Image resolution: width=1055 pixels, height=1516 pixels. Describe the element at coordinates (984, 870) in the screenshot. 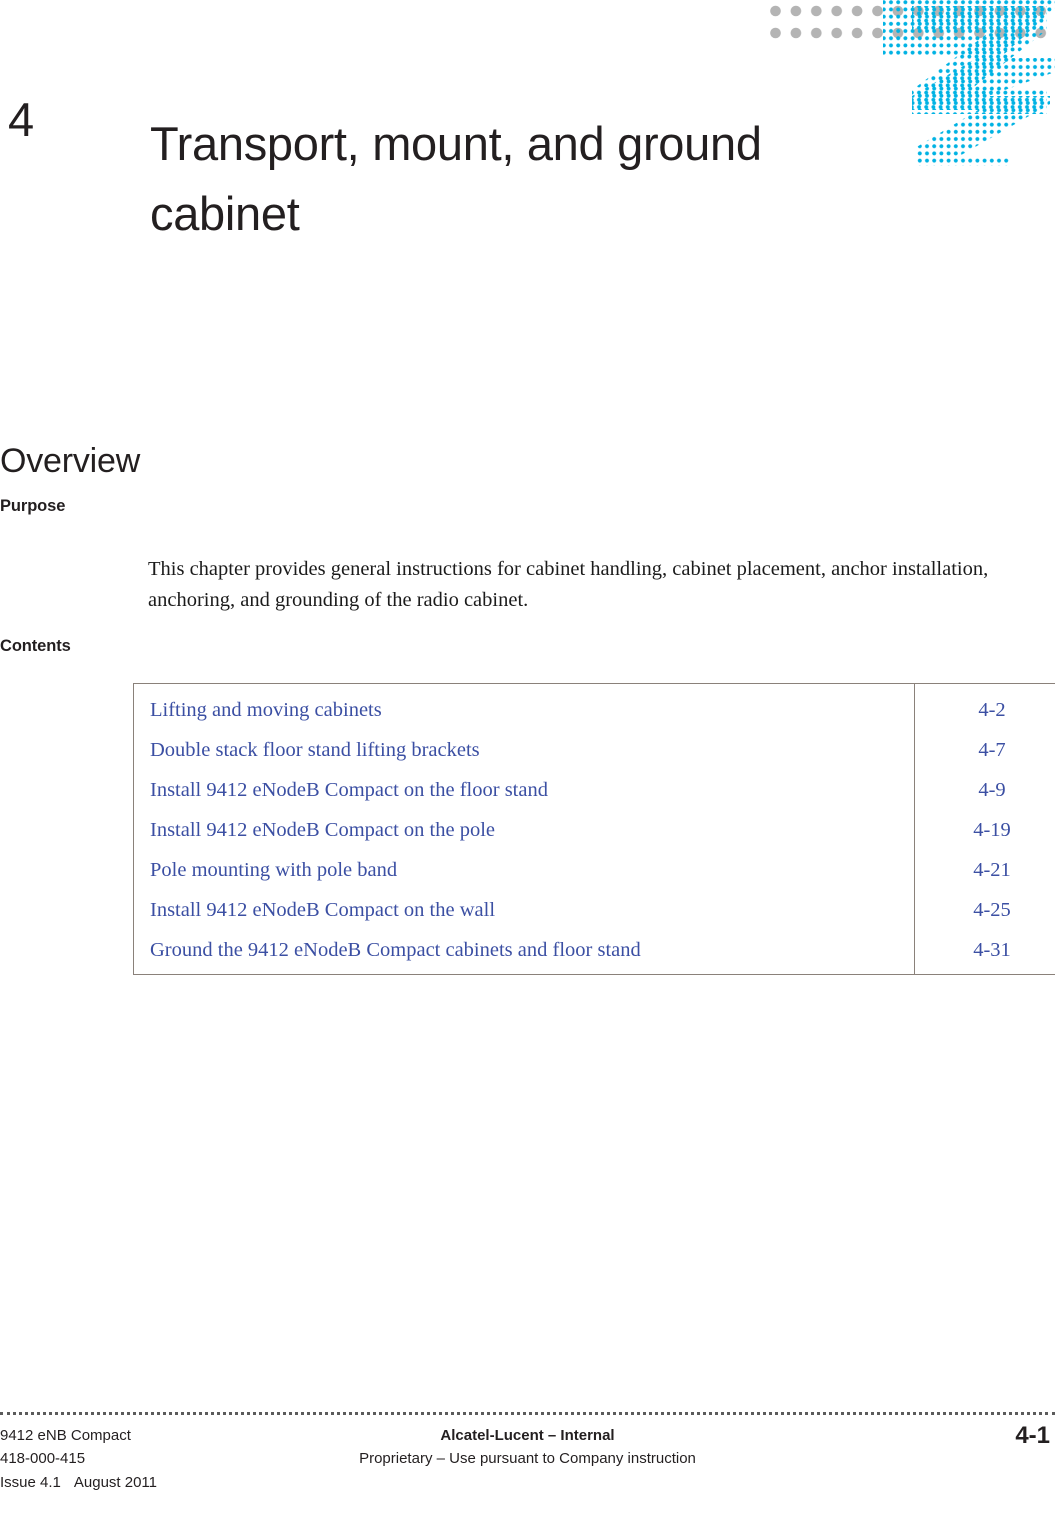

I see `toc-entry-page: 4-21` at that location.